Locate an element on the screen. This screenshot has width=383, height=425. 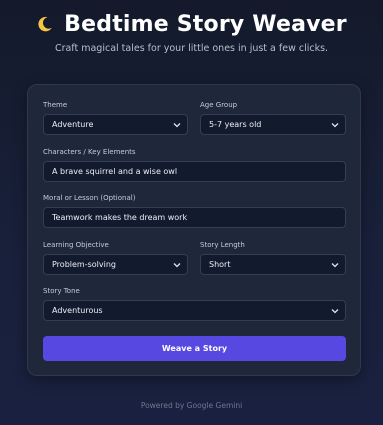
learning-objective-value: Problem-solving is located at coordinates (84, 264).